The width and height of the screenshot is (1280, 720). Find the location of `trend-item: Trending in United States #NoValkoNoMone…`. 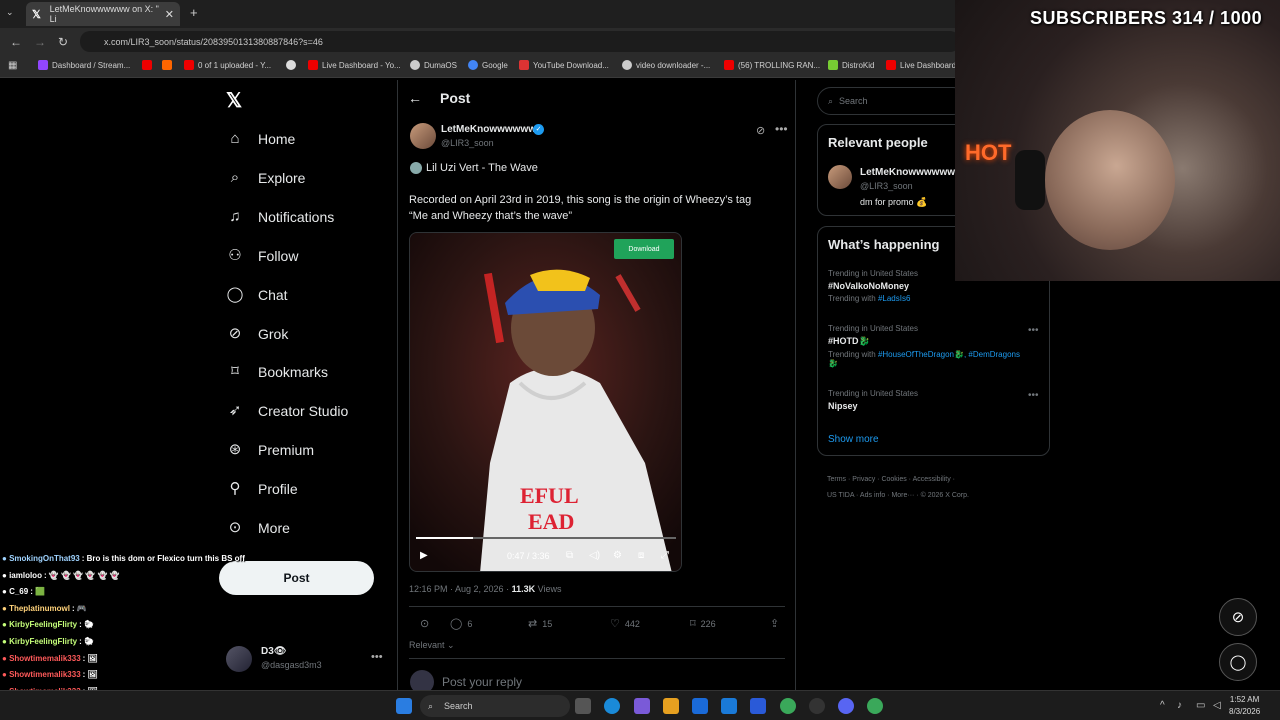

trend-item: Trending in United States #NoValkoNoMone… is located at coordinates (873, 286).